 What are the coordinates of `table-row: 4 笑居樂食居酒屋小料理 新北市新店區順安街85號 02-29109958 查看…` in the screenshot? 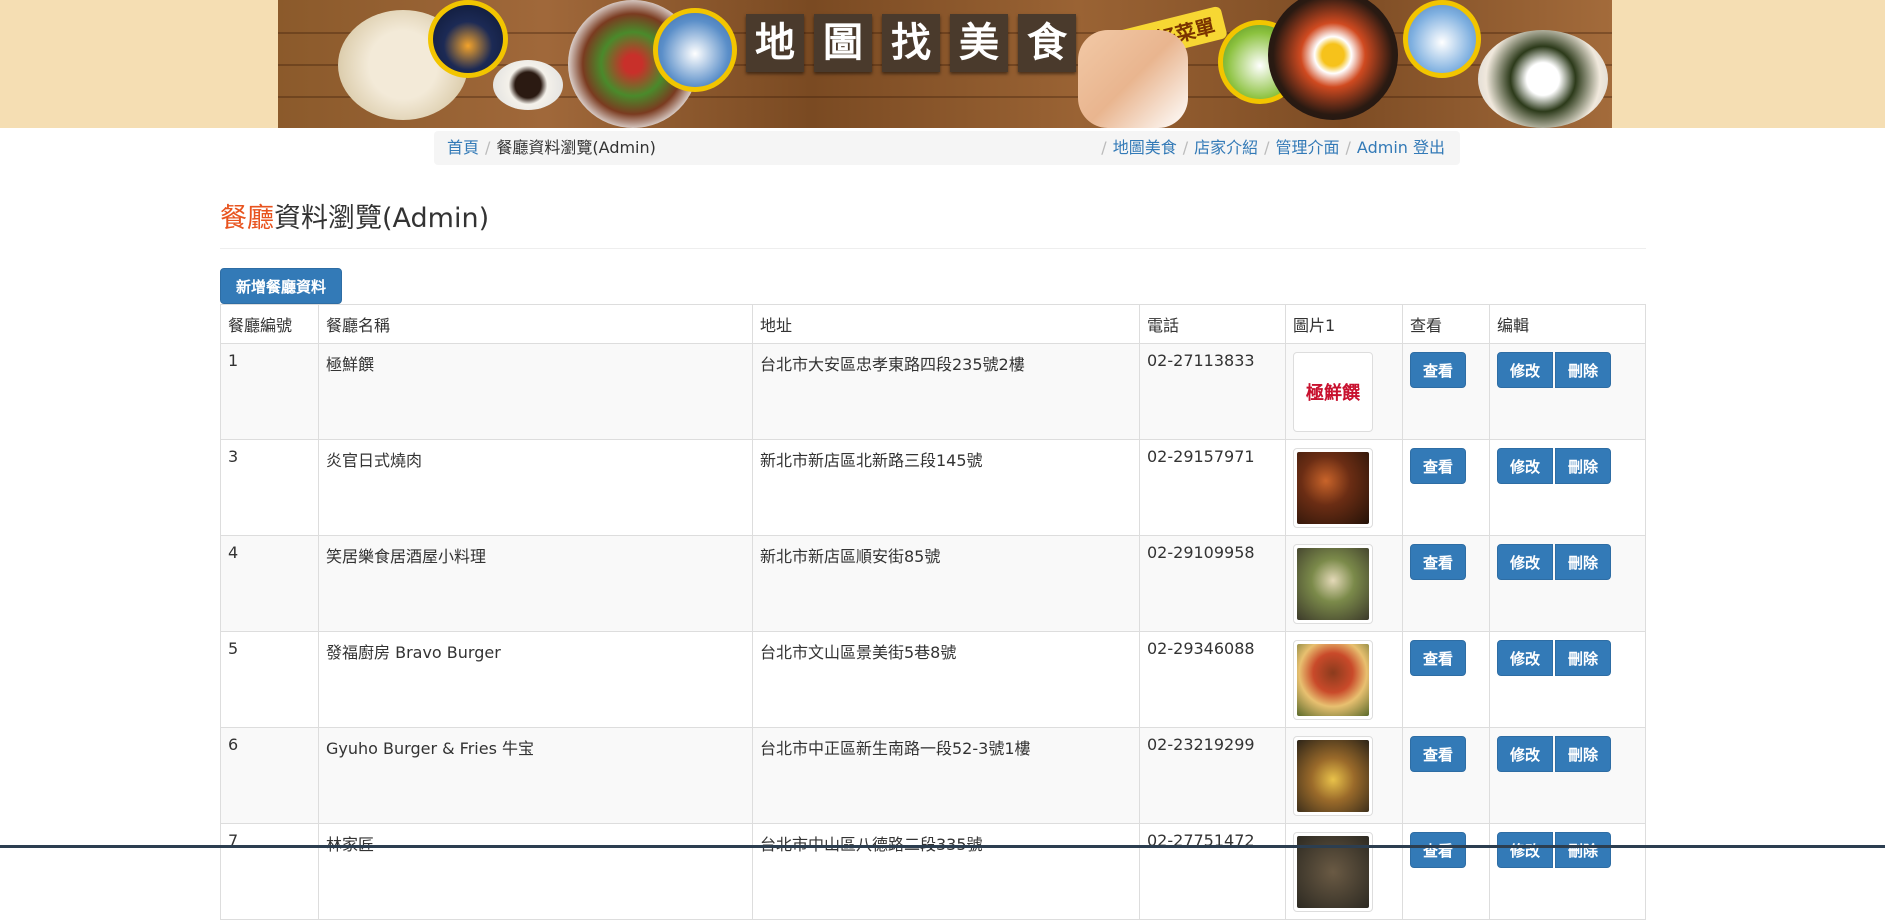 It's located at (933, 583).